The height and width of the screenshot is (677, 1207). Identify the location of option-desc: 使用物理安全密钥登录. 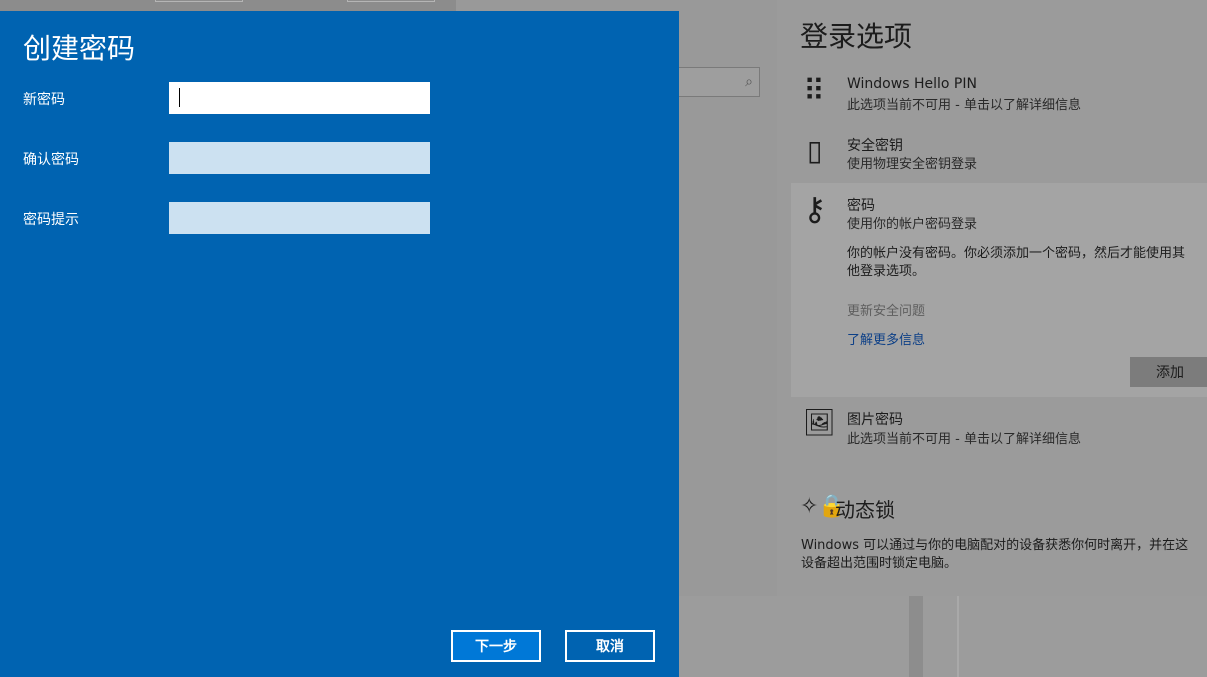
(912, 164).